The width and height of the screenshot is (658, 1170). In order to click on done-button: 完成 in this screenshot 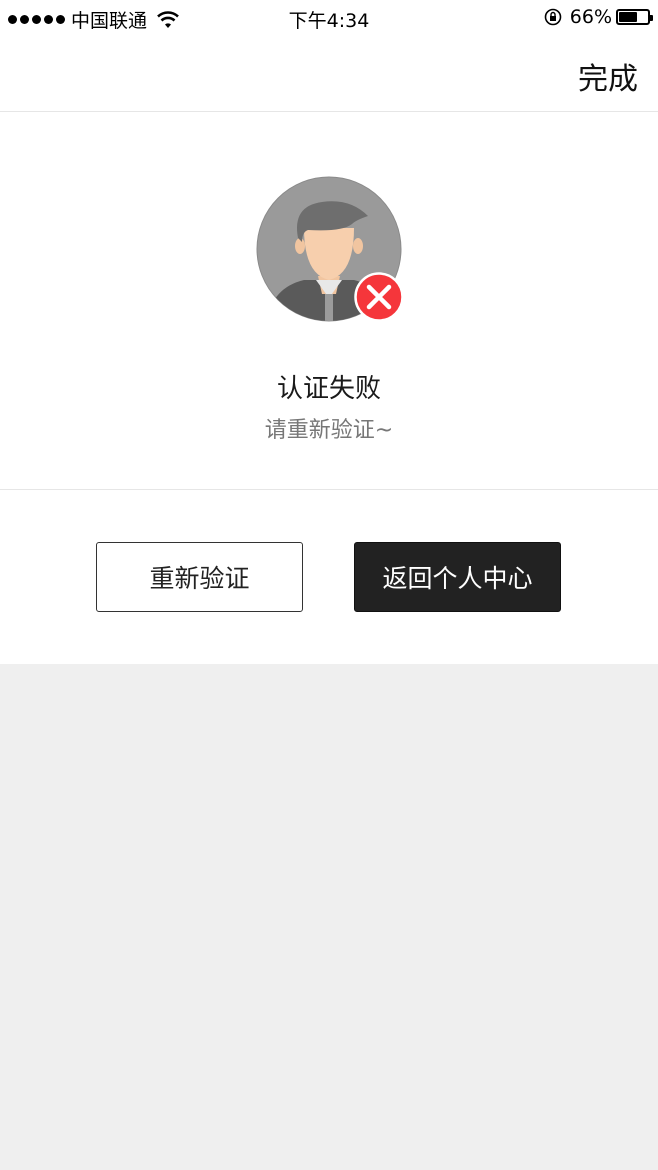, I will do `click(608, 76)`.